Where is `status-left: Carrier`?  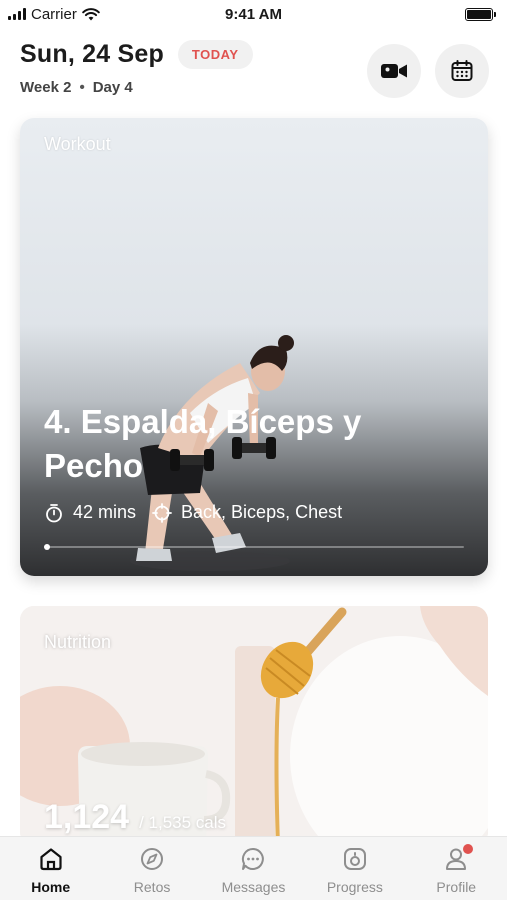
status-left: Carrier is located at coordinates (54, 14).